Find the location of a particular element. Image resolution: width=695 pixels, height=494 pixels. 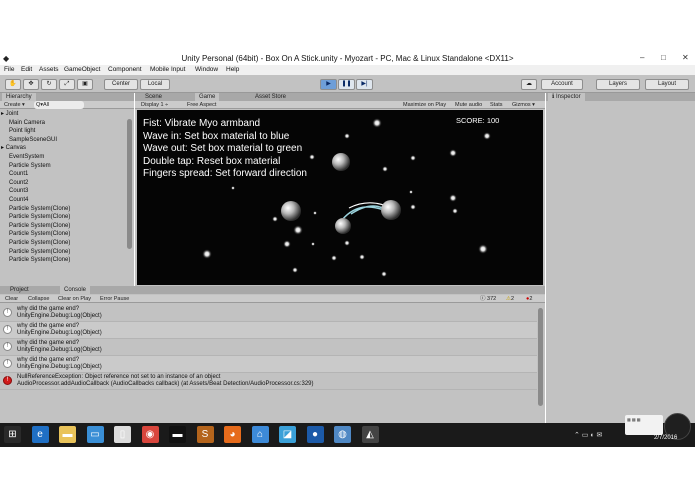

network-icon: ◍ is located at coordinates (342, 434).